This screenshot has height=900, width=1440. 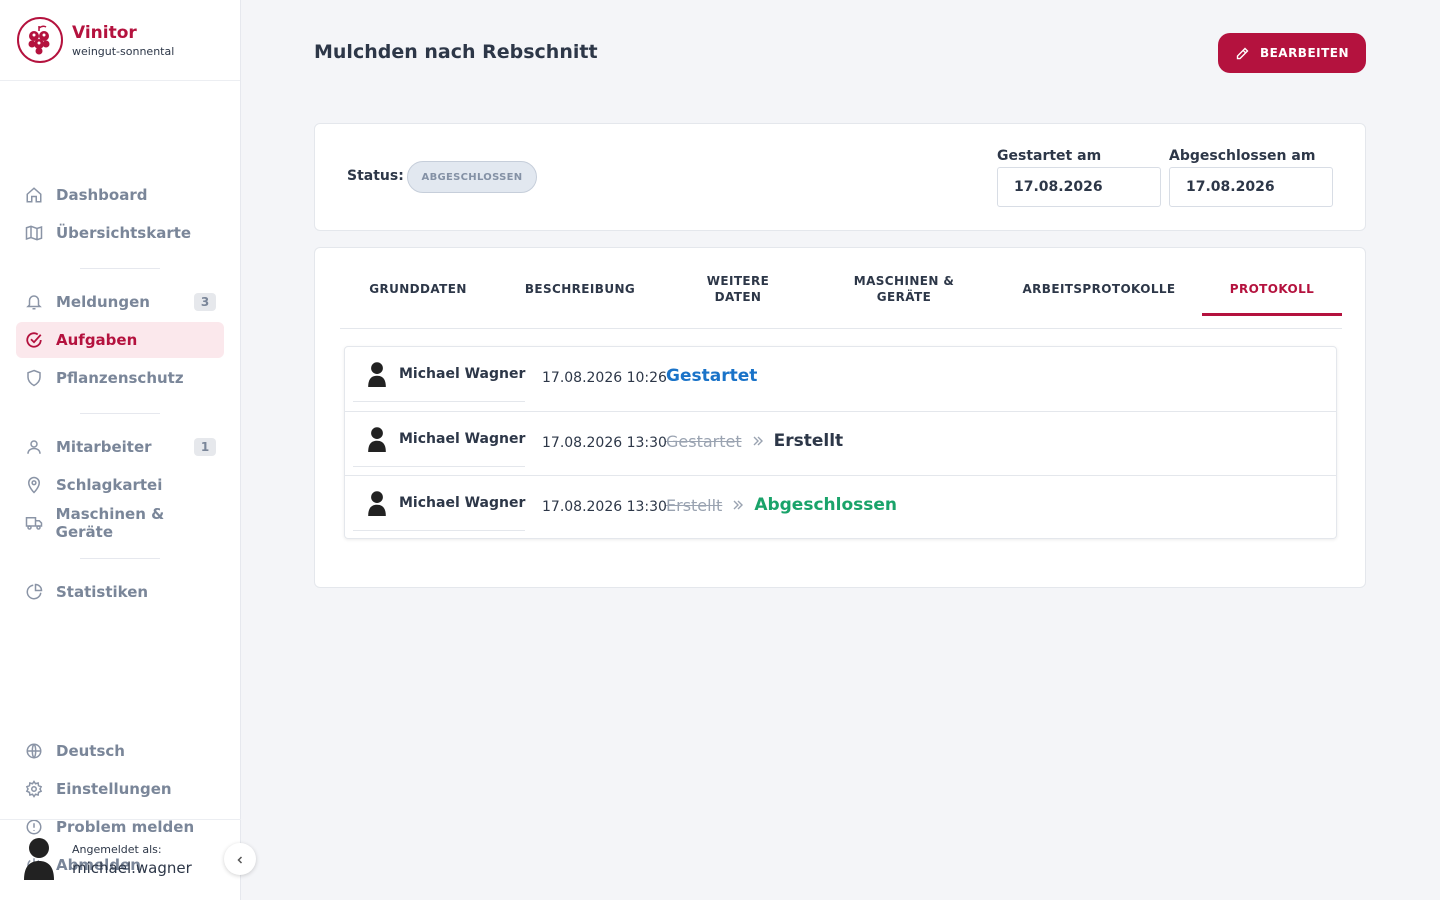 What do you see at coordinates (34, 789) in the screenshot?
I see `gear-icon` at bounding box center [34, 789].